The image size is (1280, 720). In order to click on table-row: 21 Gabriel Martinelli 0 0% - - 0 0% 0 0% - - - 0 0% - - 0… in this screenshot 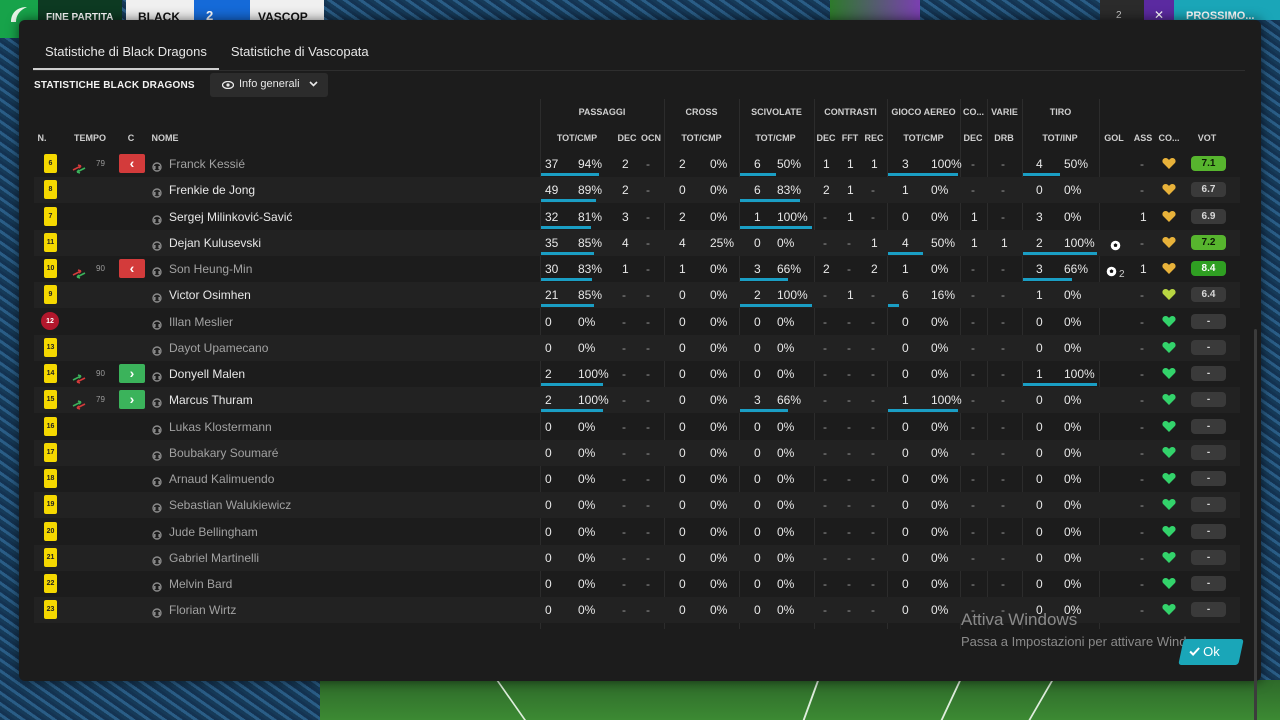, I will do `click(637, 557)`.